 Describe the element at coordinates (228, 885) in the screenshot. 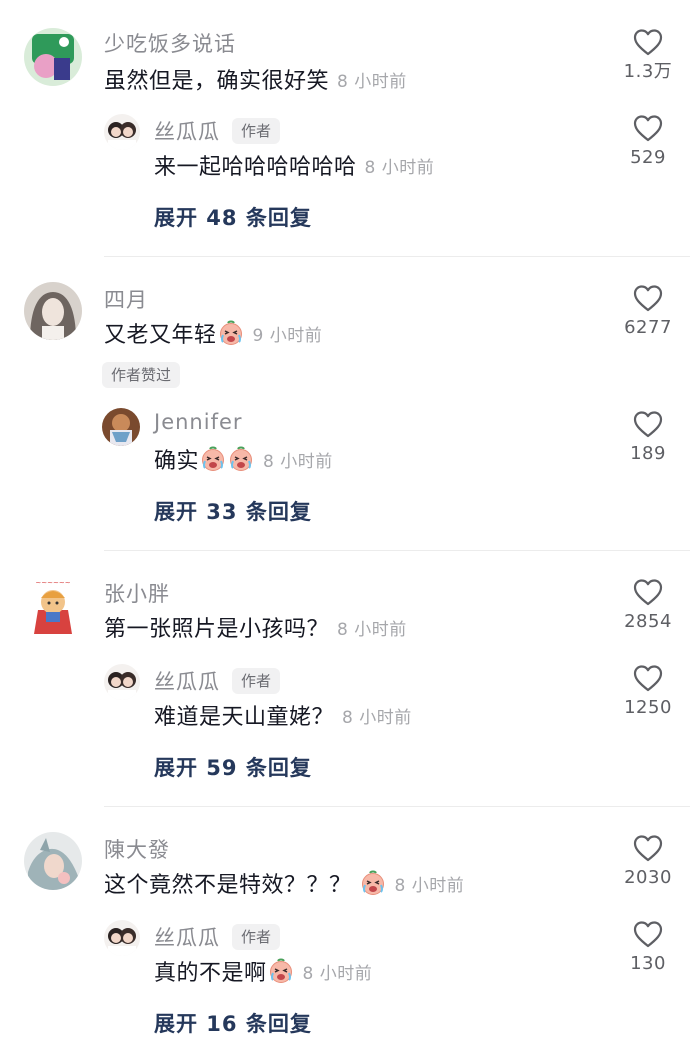

I see `comment-content: 这个竟然不是特效？？？` at that location.